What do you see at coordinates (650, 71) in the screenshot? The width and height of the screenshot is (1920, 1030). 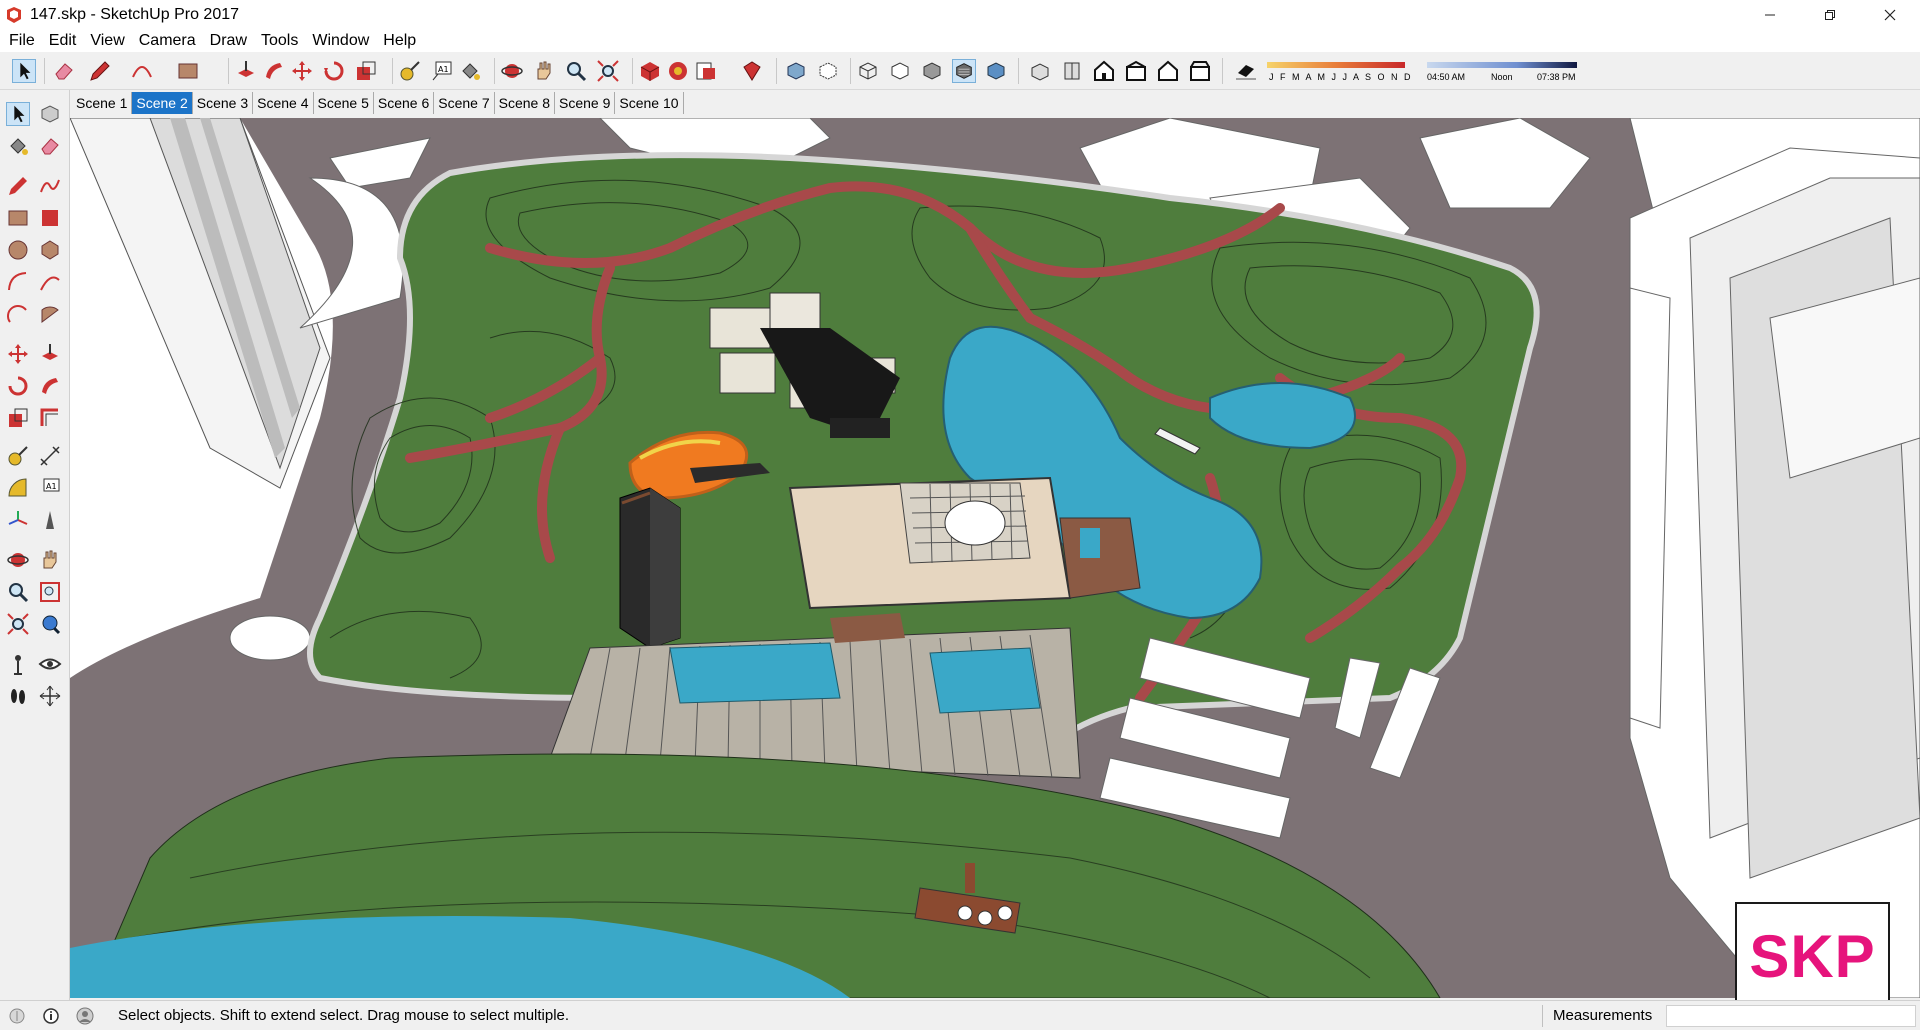 I see `warehouse-icon` at bounding box center [650, 71].